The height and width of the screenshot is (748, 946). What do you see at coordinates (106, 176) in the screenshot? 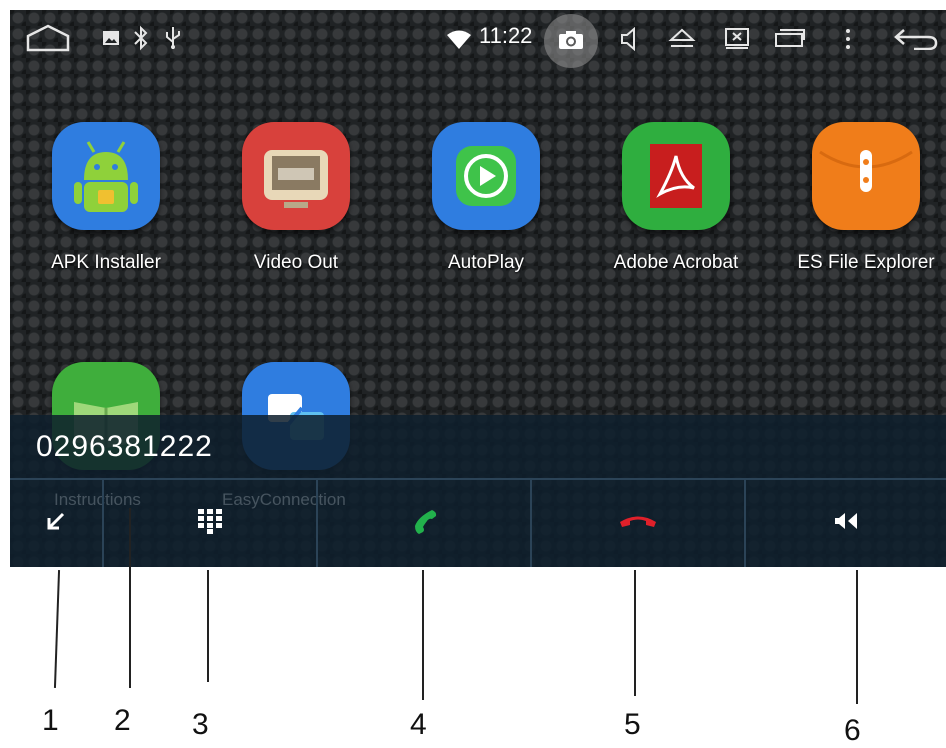
I see `android-robot-icon` at bounding box center [106, 176].